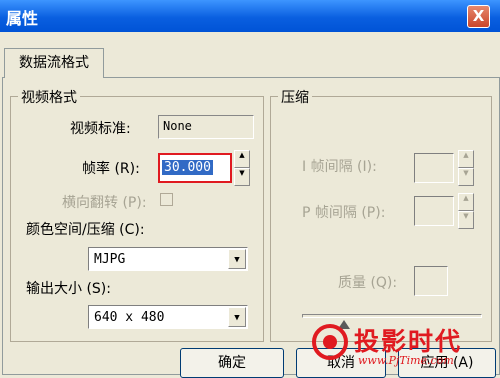  Describe the element at coordinates (434, 211) in the screenshot. I see `p-frame-interval-input` at that location.